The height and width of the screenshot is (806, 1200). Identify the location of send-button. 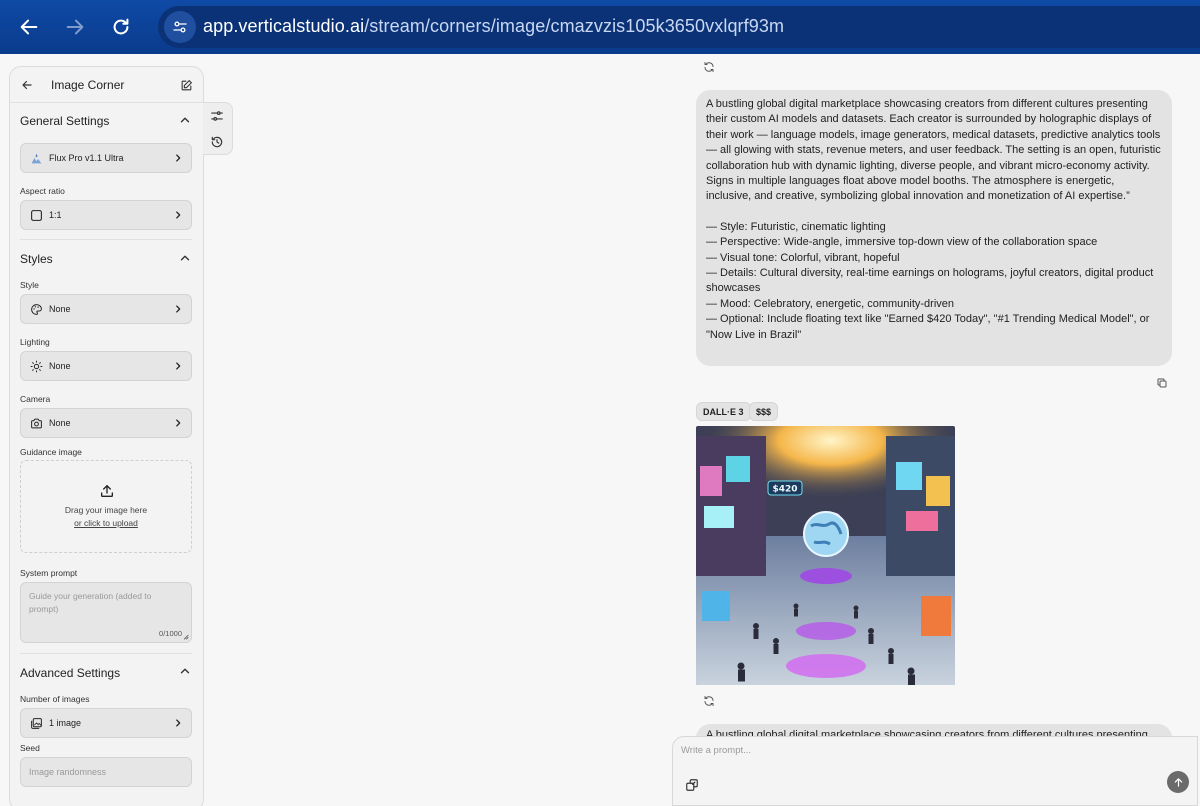
(1178, 782).